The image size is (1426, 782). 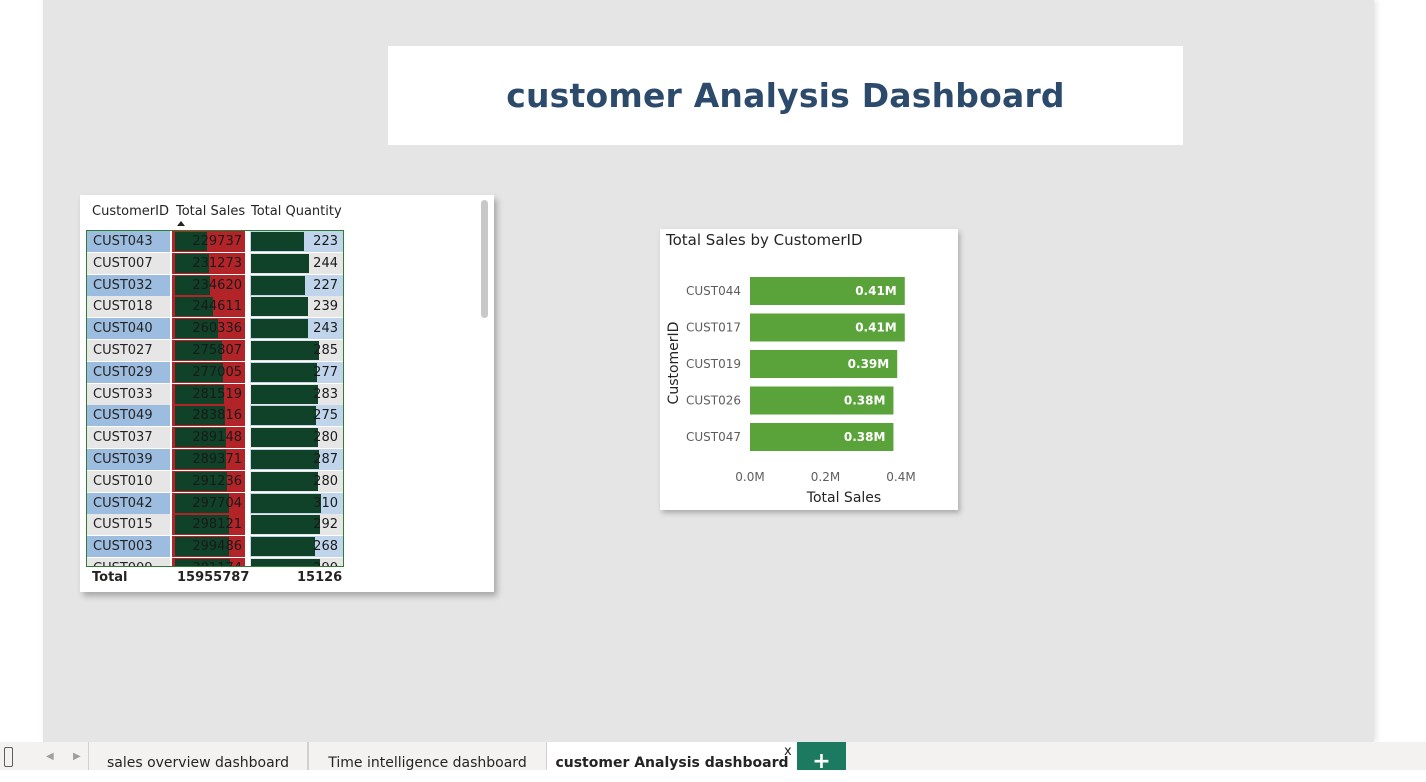 I want to click on add-page-button: +, so click(x=821, y=758).